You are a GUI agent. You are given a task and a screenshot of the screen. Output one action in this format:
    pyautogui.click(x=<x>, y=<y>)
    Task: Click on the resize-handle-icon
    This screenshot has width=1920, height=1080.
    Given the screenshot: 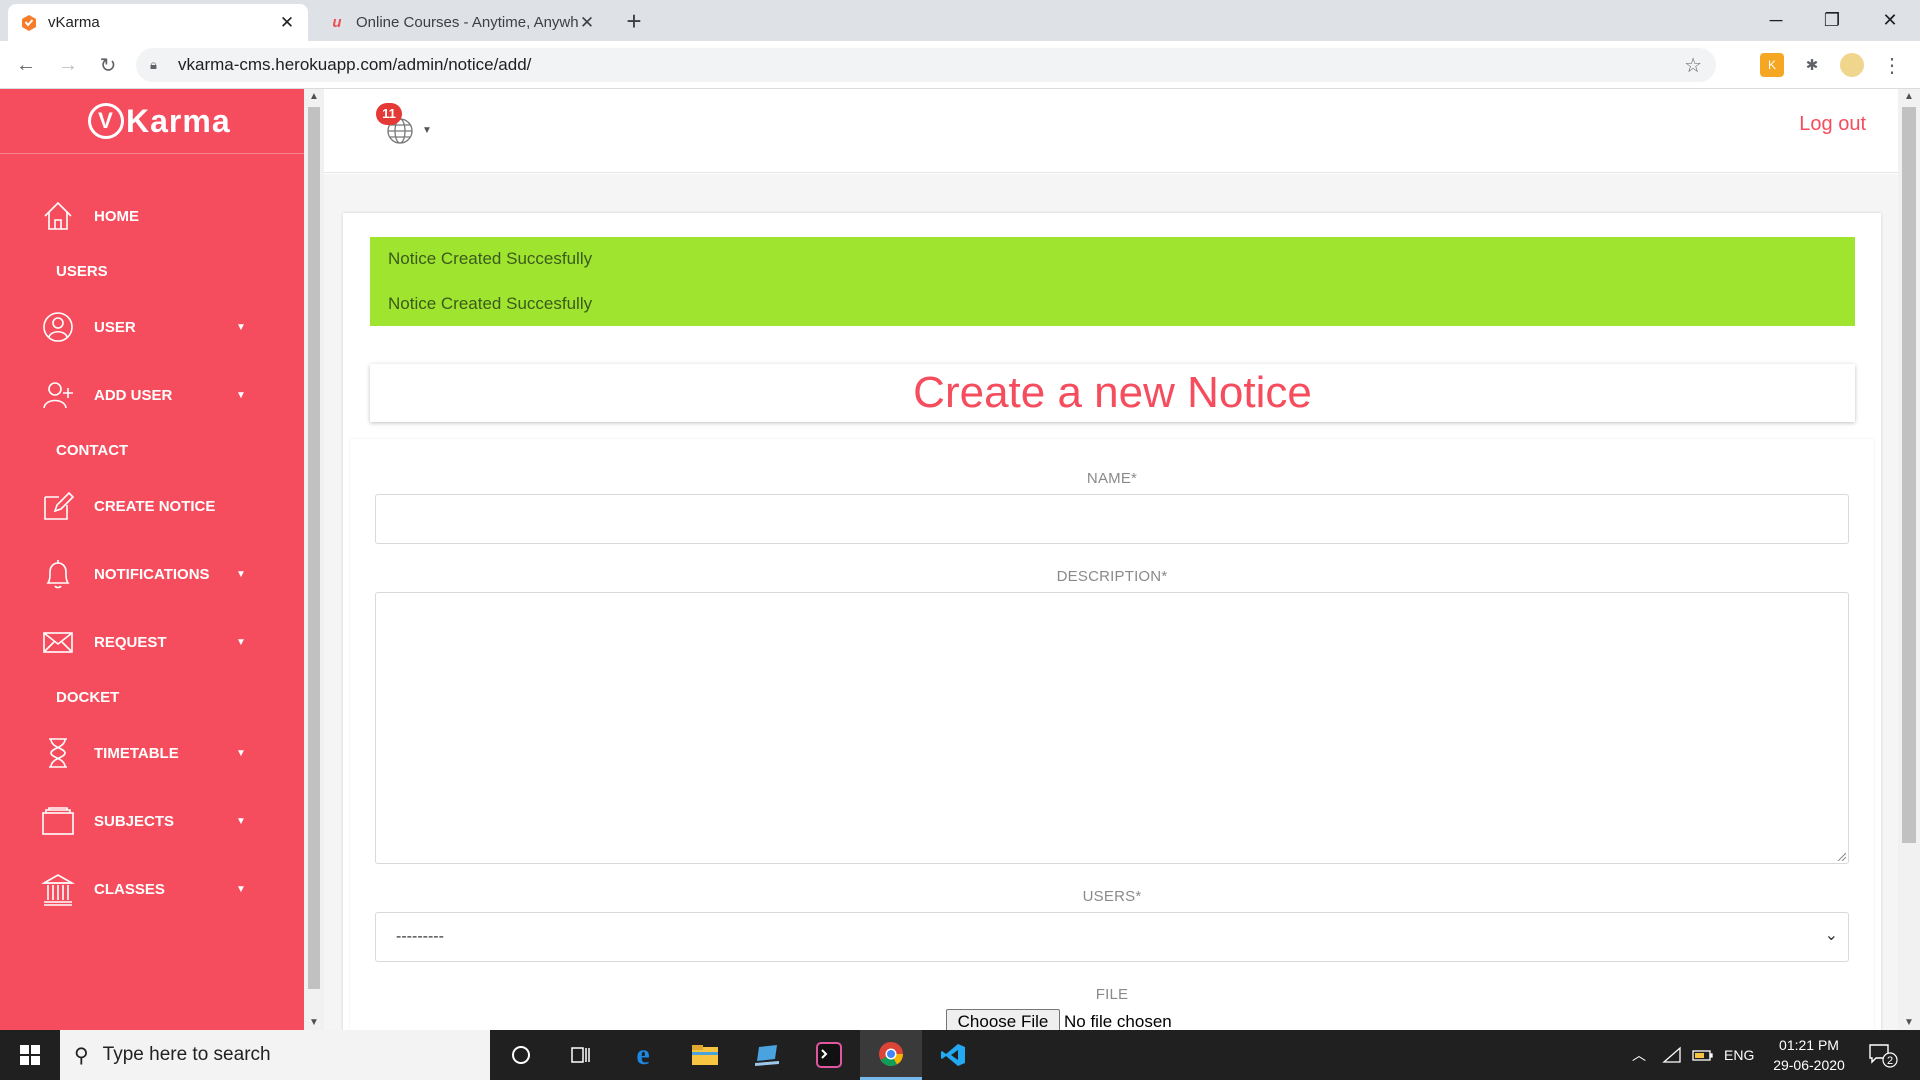 What is the action you would take?
    pyautogui.click(x=1841, y=856)
    